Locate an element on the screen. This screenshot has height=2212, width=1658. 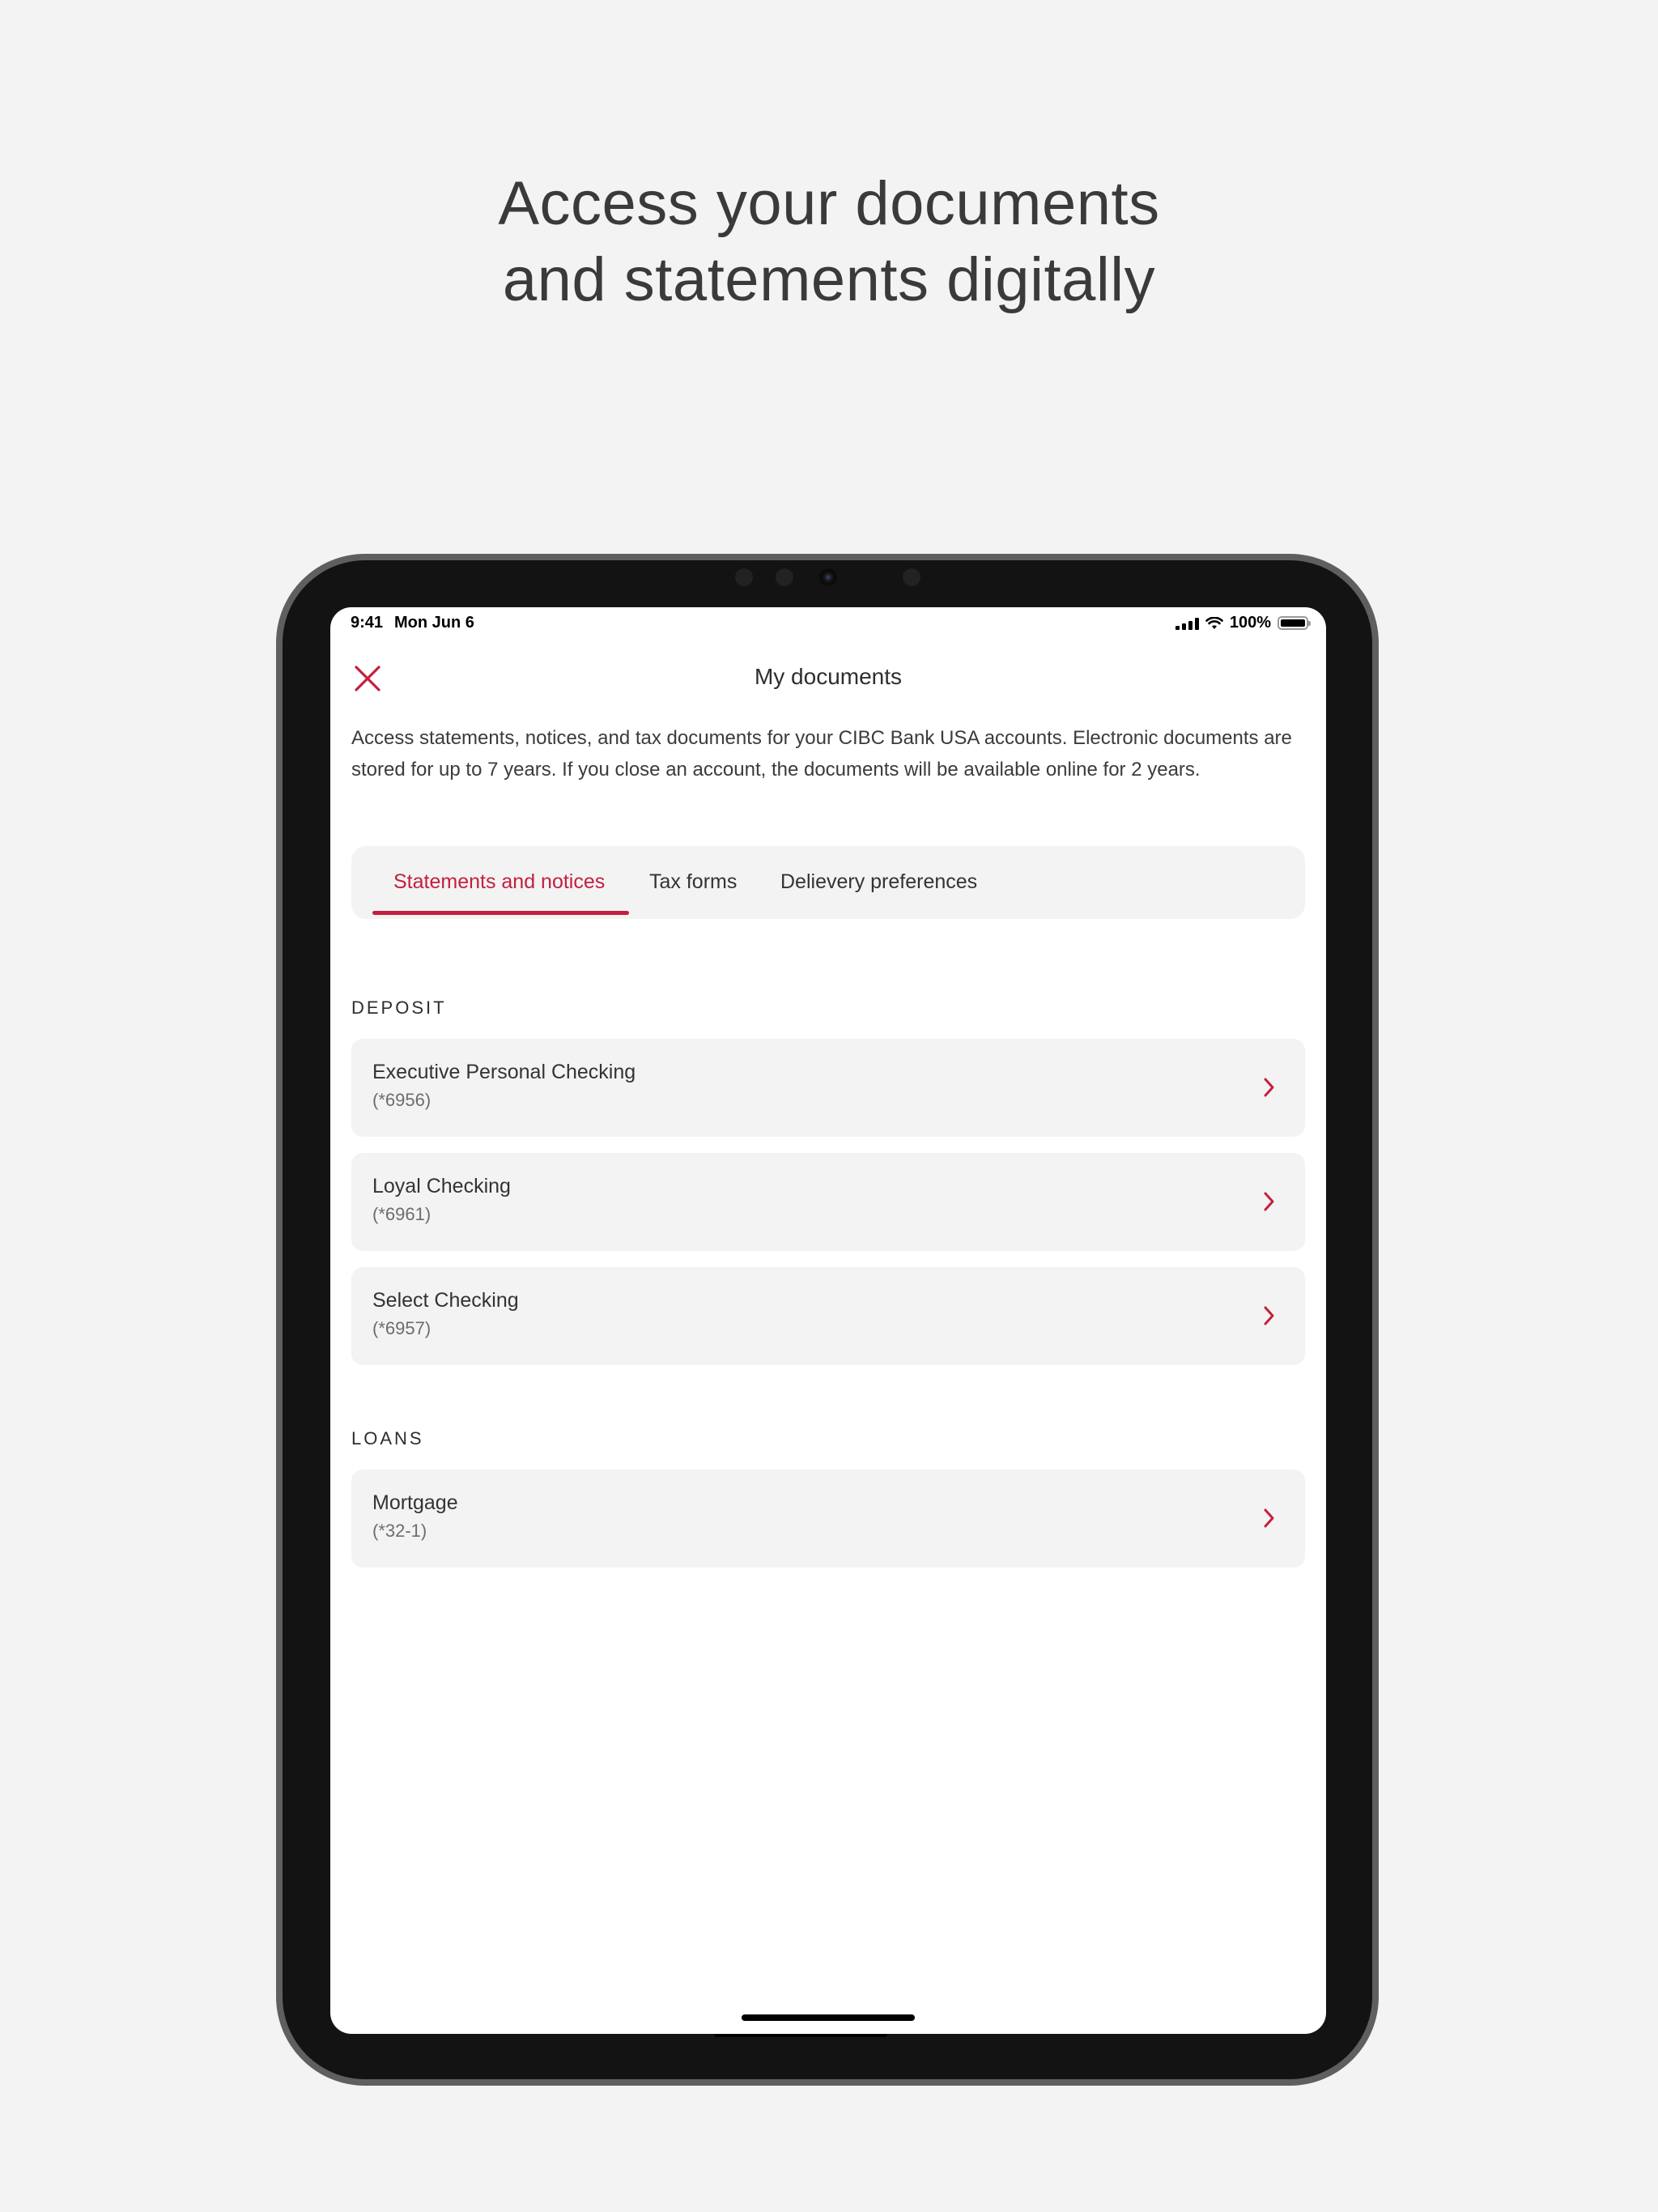
battery-icon is located at coordinates (1294, 623).